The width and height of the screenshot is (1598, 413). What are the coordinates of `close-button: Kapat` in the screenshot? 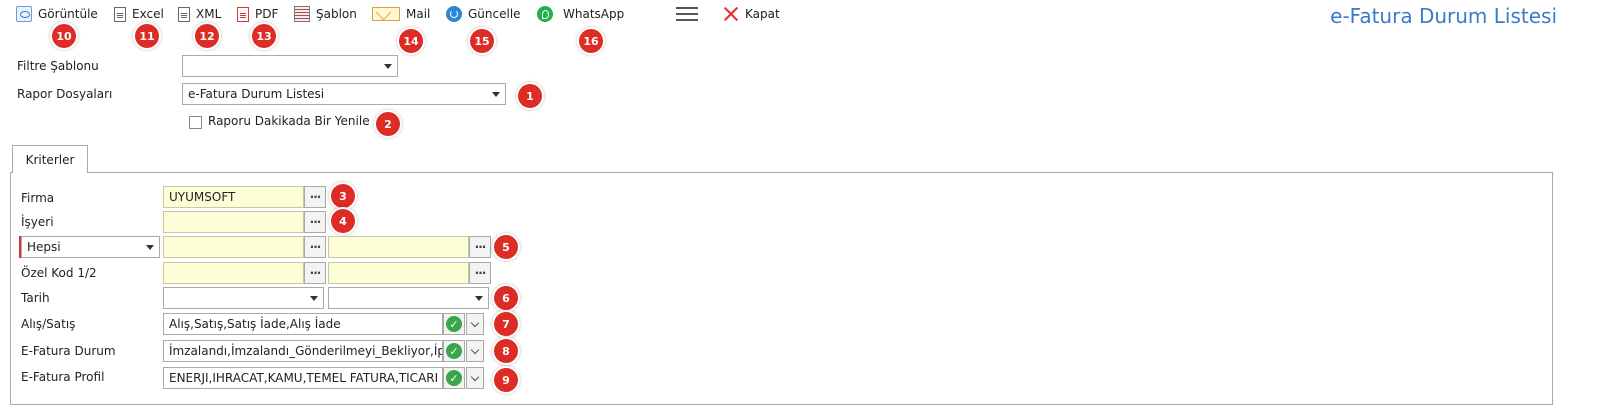 It's located at (751, 14).